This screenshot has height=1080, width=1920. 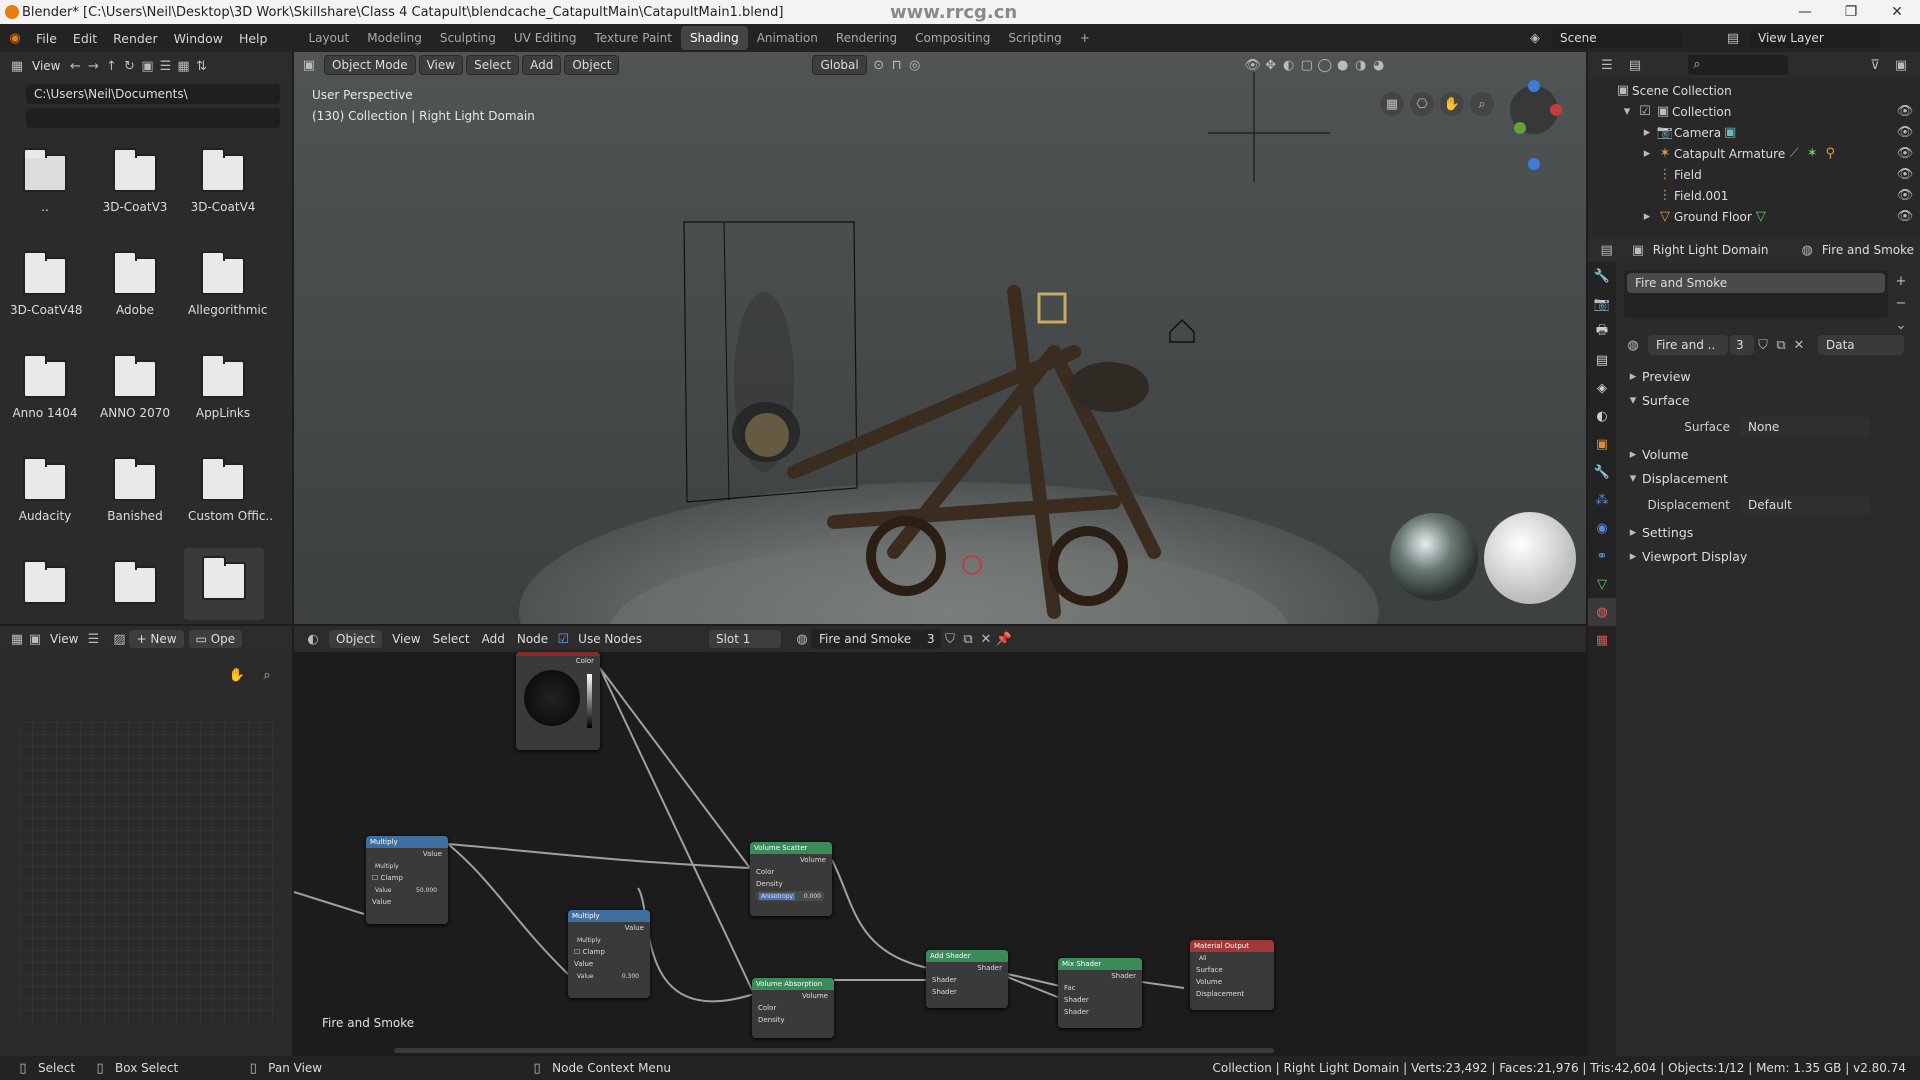 I want to click on use-nodes-checkbox-icon: ☑, so click(x=563, y=639).